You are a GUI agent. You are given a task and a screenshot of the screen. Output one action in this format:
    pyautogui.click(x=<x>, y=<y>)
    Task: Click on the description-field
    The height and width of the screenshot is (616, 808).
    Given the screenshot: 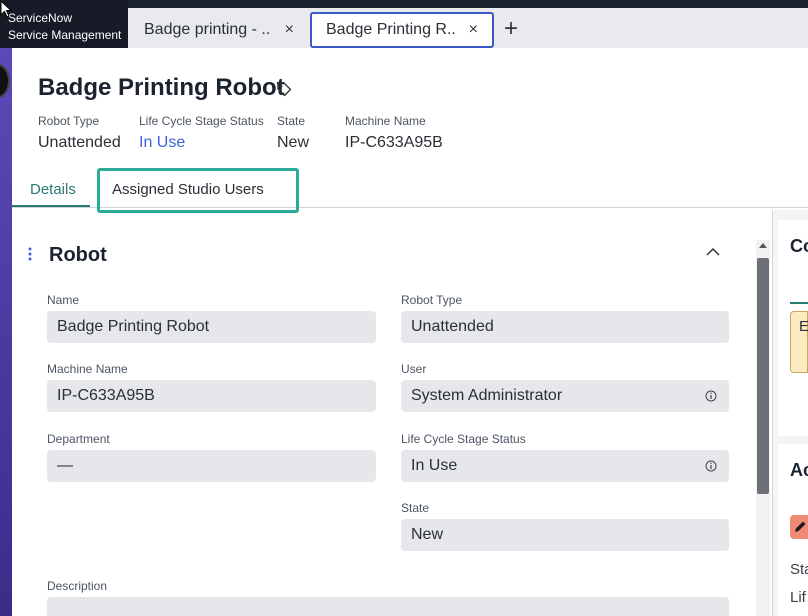 What is the action you would take?
    pyautogui.click(x=388, y=606)
    